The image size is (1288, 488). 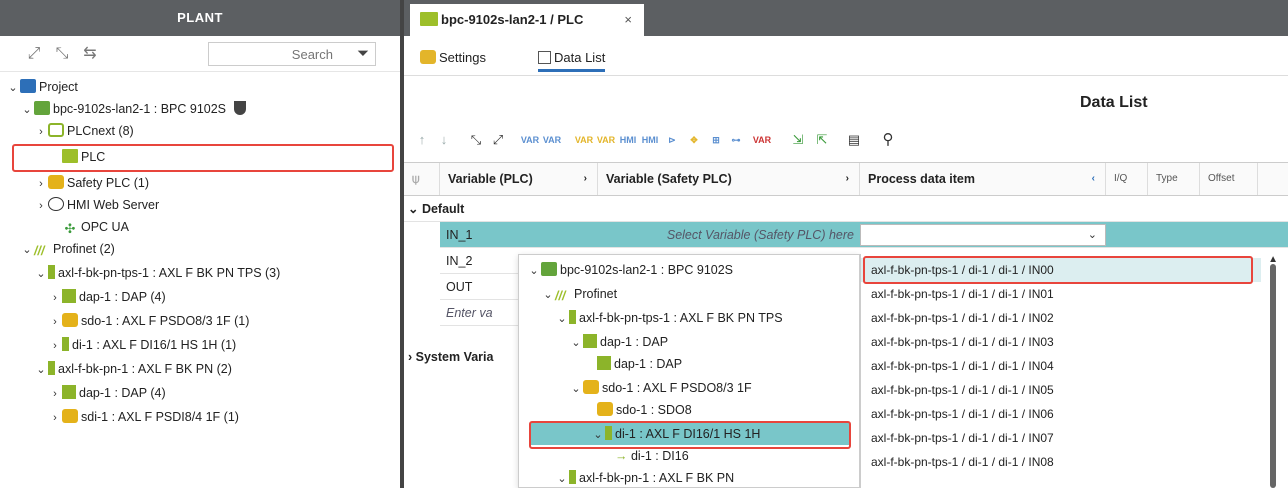 What do you see at coordinates (716, 140) in the screenshot?
I see `map-icon: ⊞` at bounding box center [716, 140].